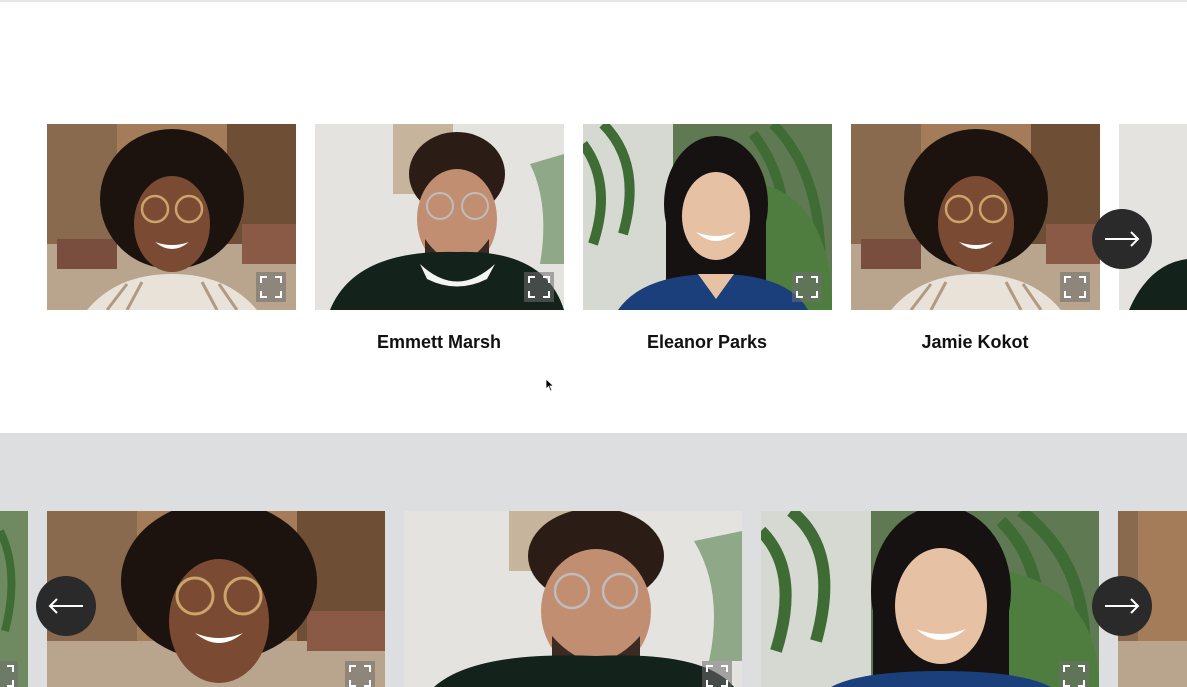 Image resolution: width=1187 pixels, height=687 pixels. Describe the element at coordinates (439, 342) in the screenshot. I see `person-name: Emmett Marsh` at that location.